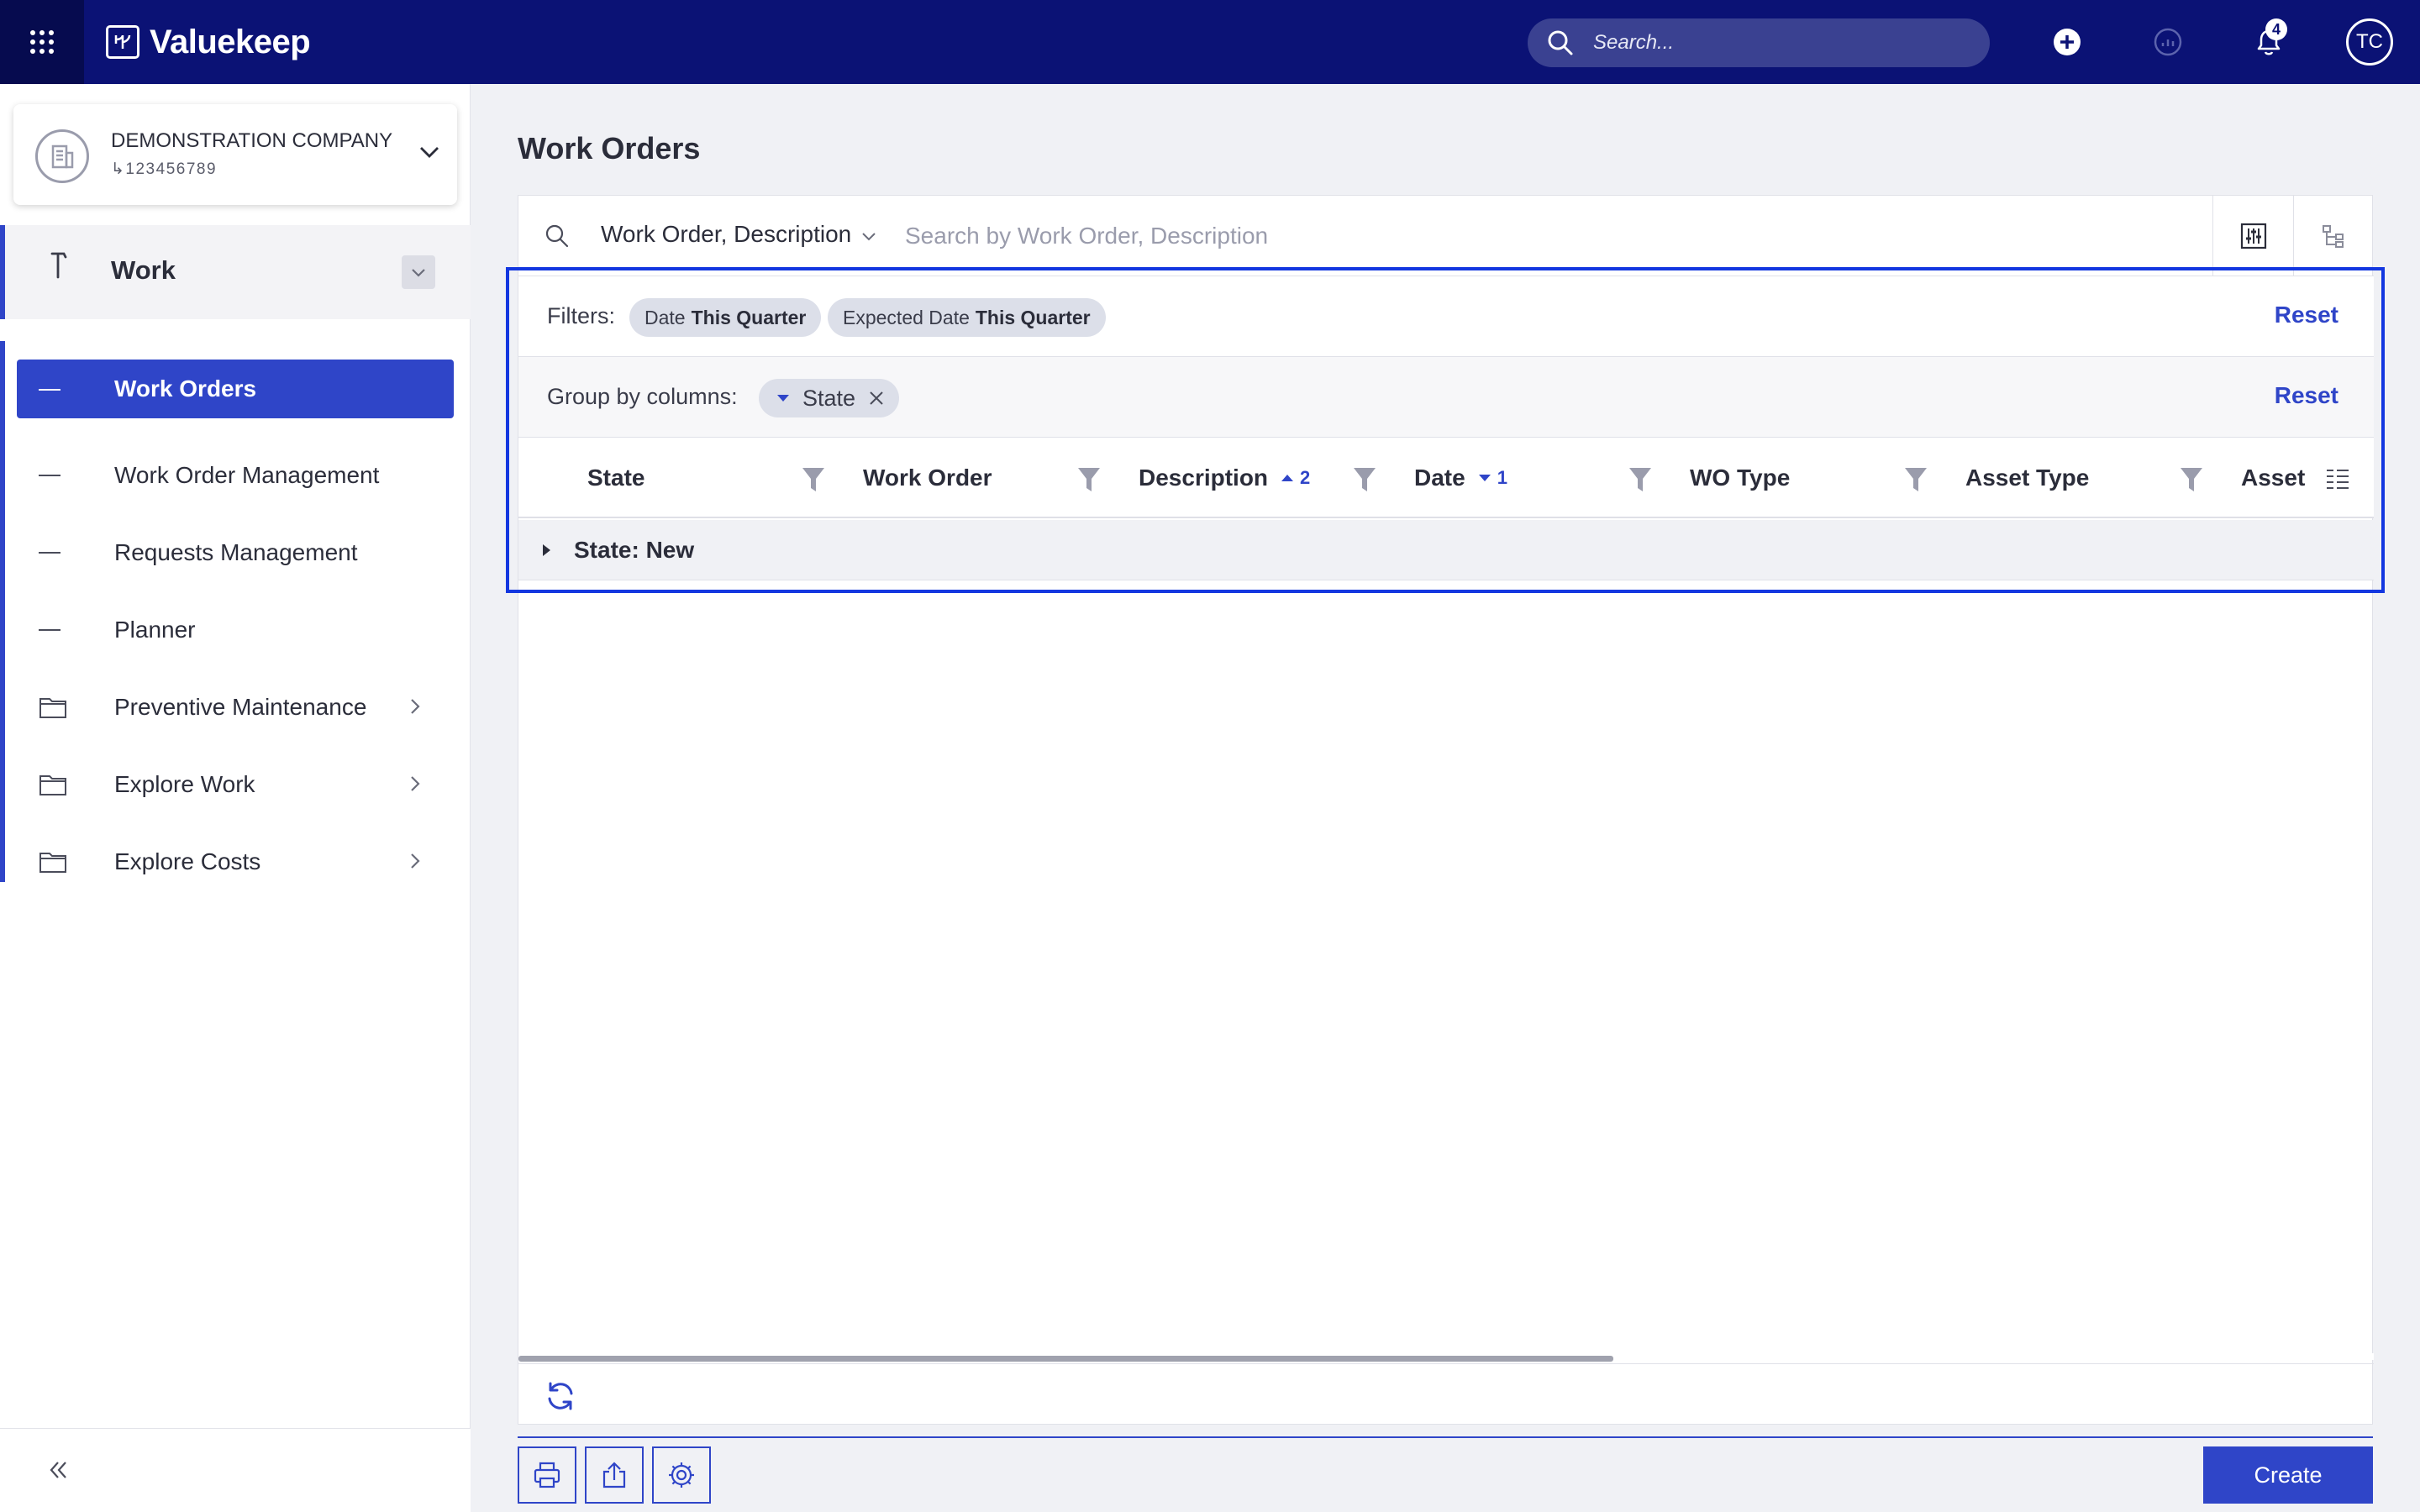  What do you see at coordinates (829, 398) in the screenshot?
I see `group-by-chip-state: State` at bounding box center [829, 398].